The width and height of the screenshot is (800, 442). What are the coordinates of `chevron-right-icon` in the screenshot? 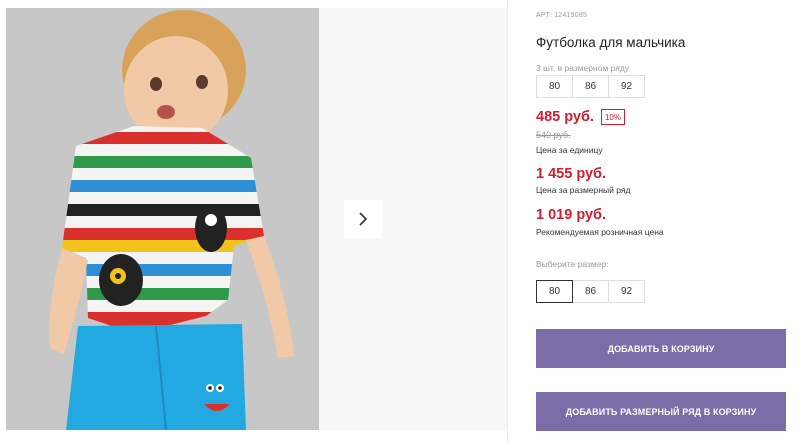 It's located at (363, 219).